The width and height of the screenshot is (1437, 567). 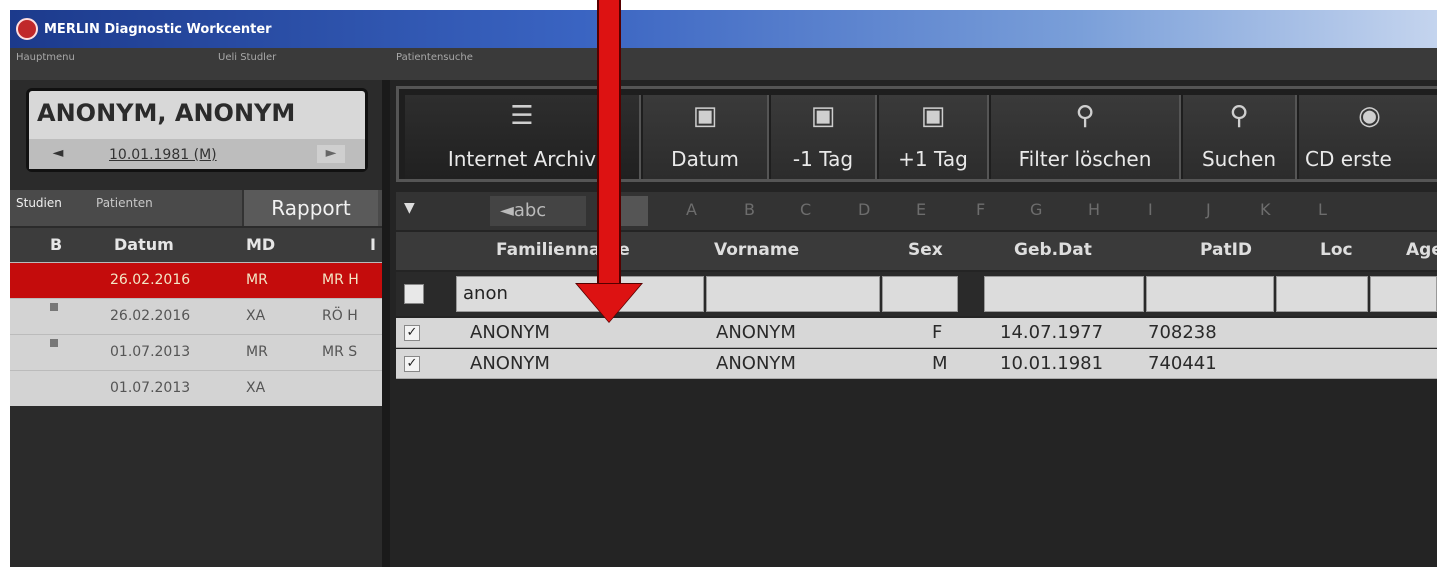 What do you see at coordinates (196, 280) in the screenshot?
I see `study-row: 26.02.2016 MR MR H` at bounding box center [196, 280].